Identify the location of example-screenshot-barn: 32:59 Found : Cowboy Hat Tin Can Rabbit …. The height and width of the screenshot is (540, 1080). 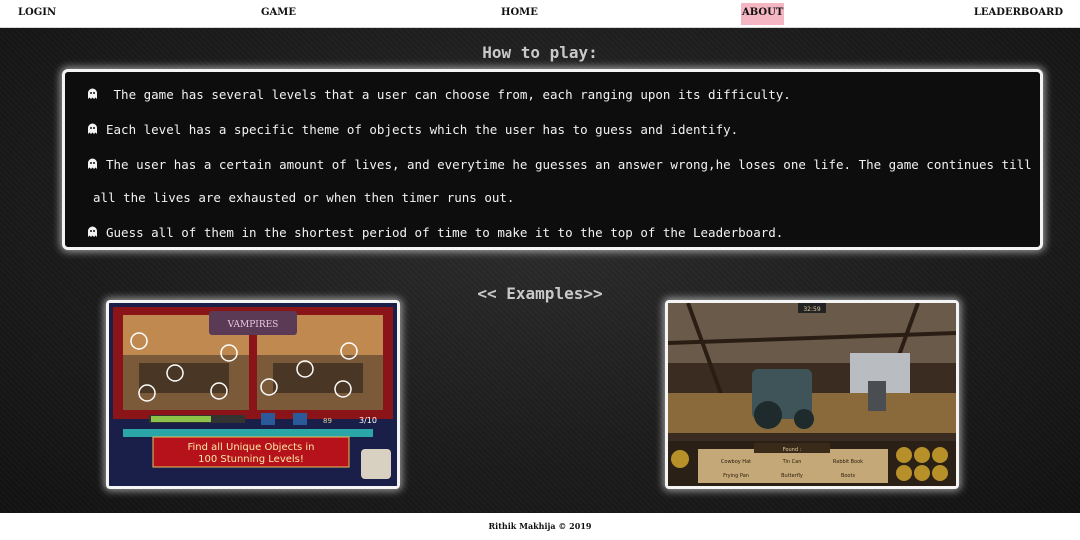
(812, 394).